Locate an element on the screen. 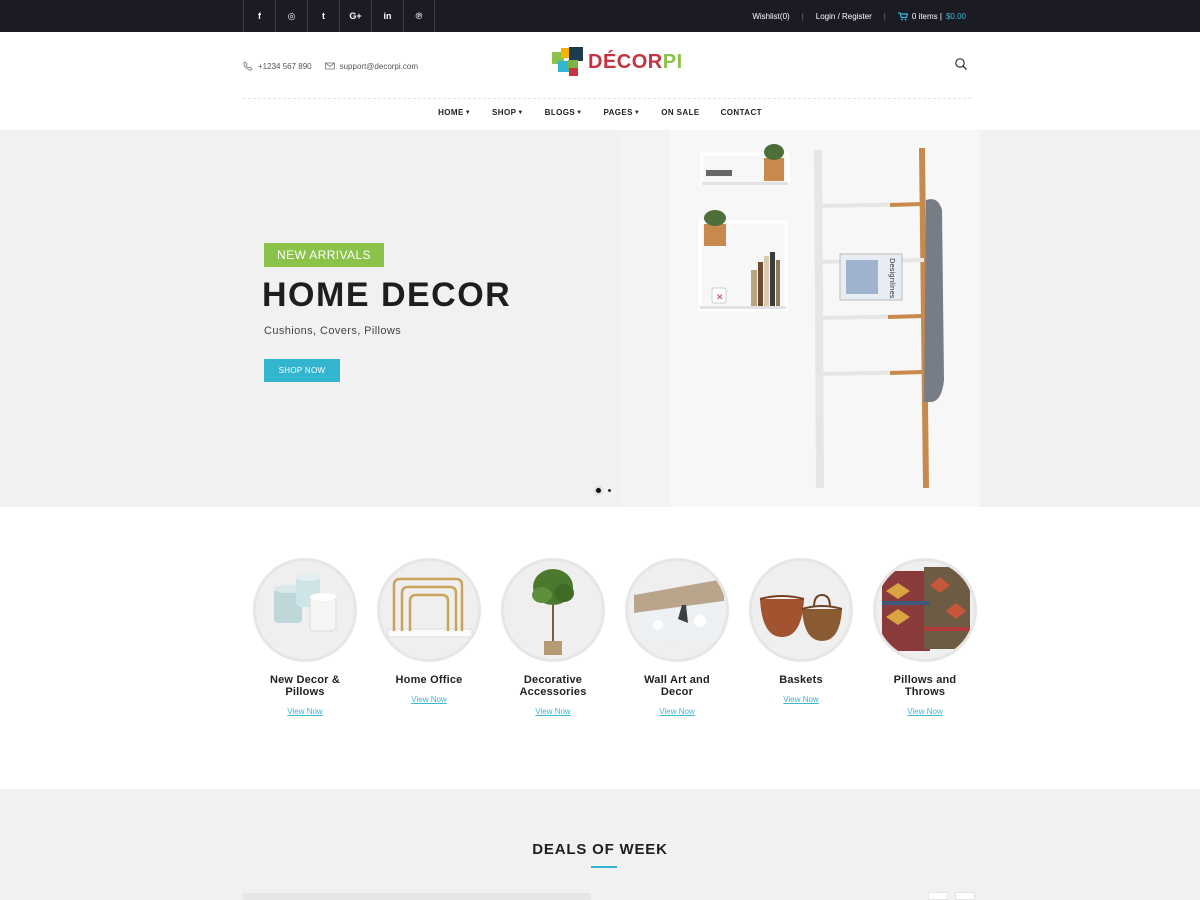  cart-icon is located at coordinates (902, 15).